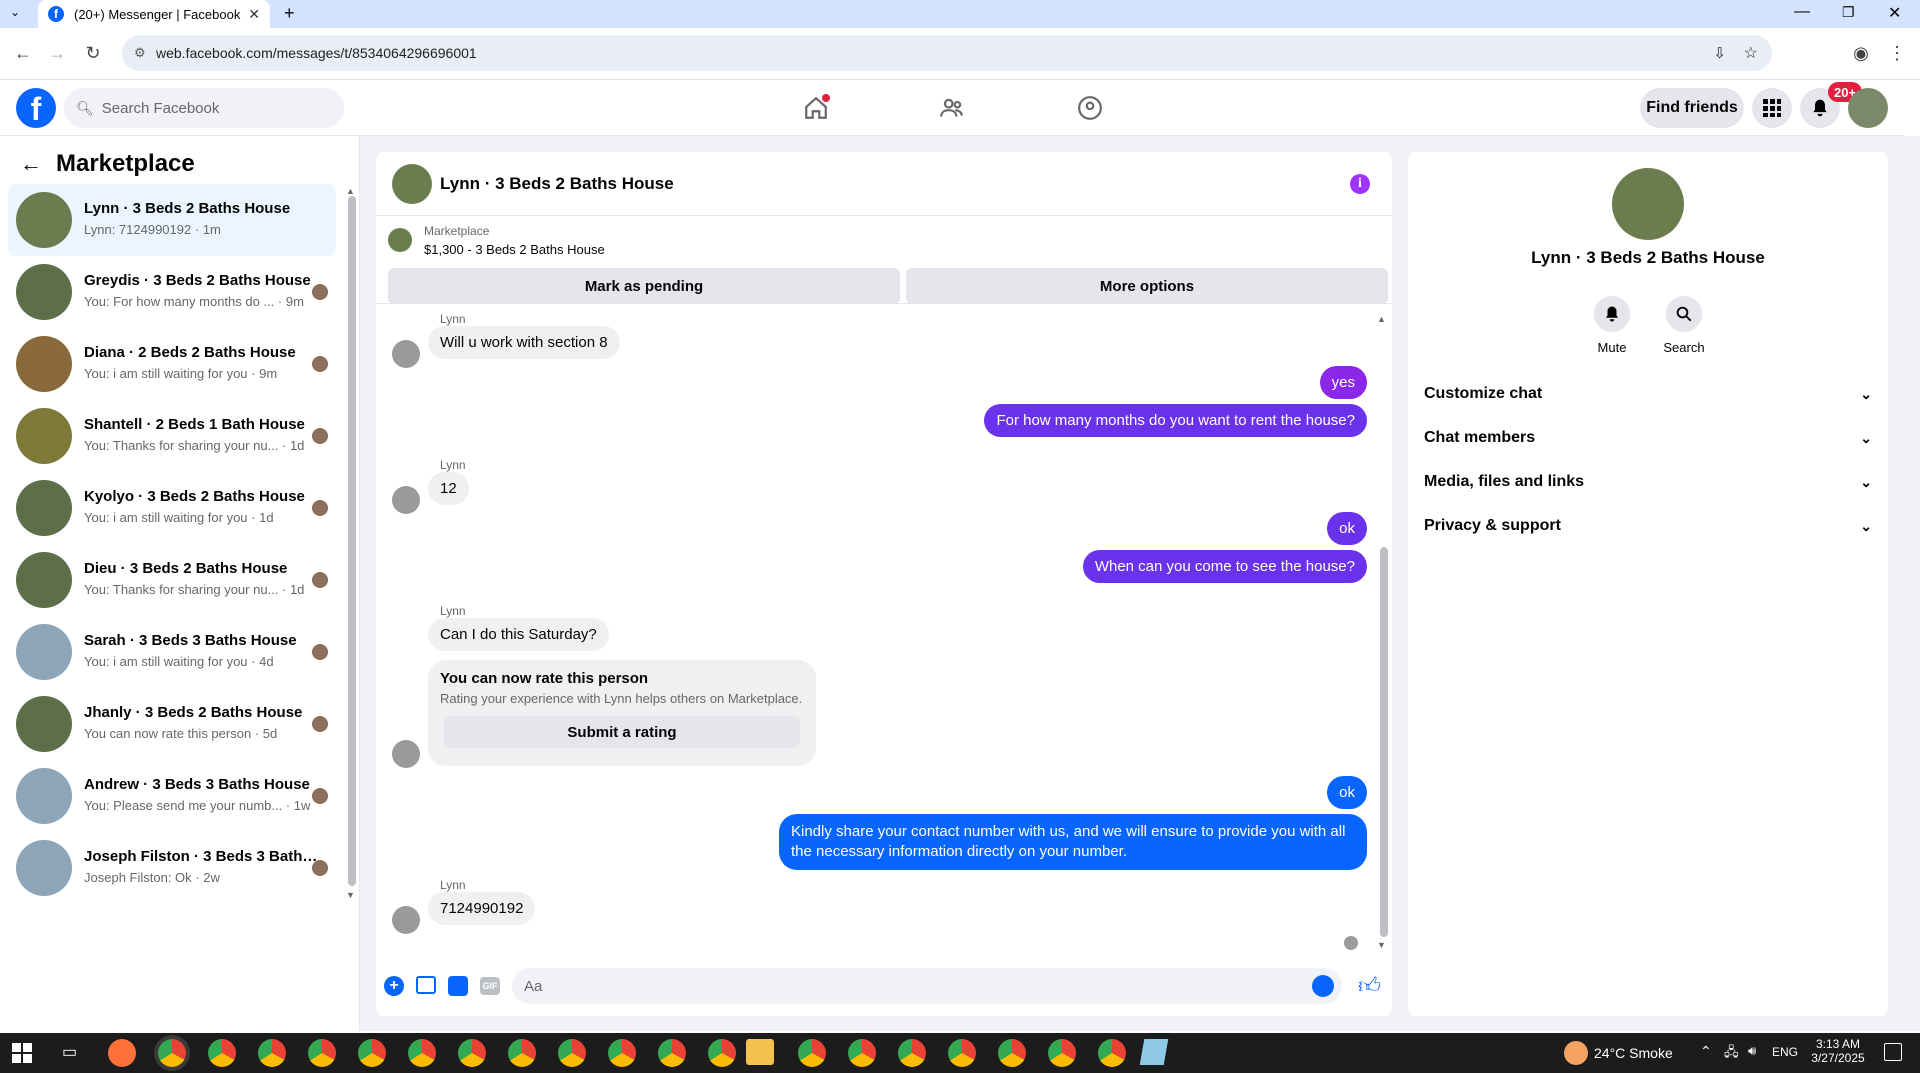 The image size is (1920, 1073). Describe the element at coordinates (927, 986) in the screenshot. I see `message-input: Aa` at that location.